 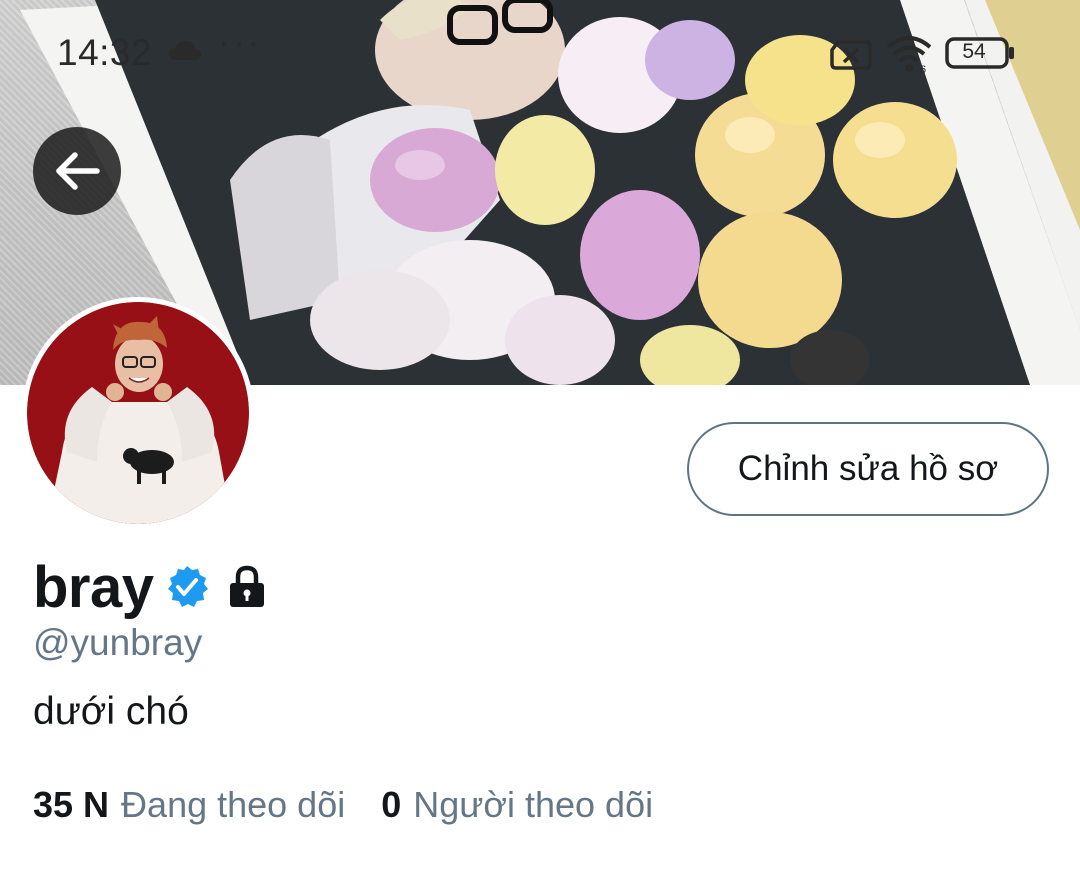 What do you see at coordinates (851, 57) in the screenshot?
I see `no-sim-icon` at bounding box center [851, 57].